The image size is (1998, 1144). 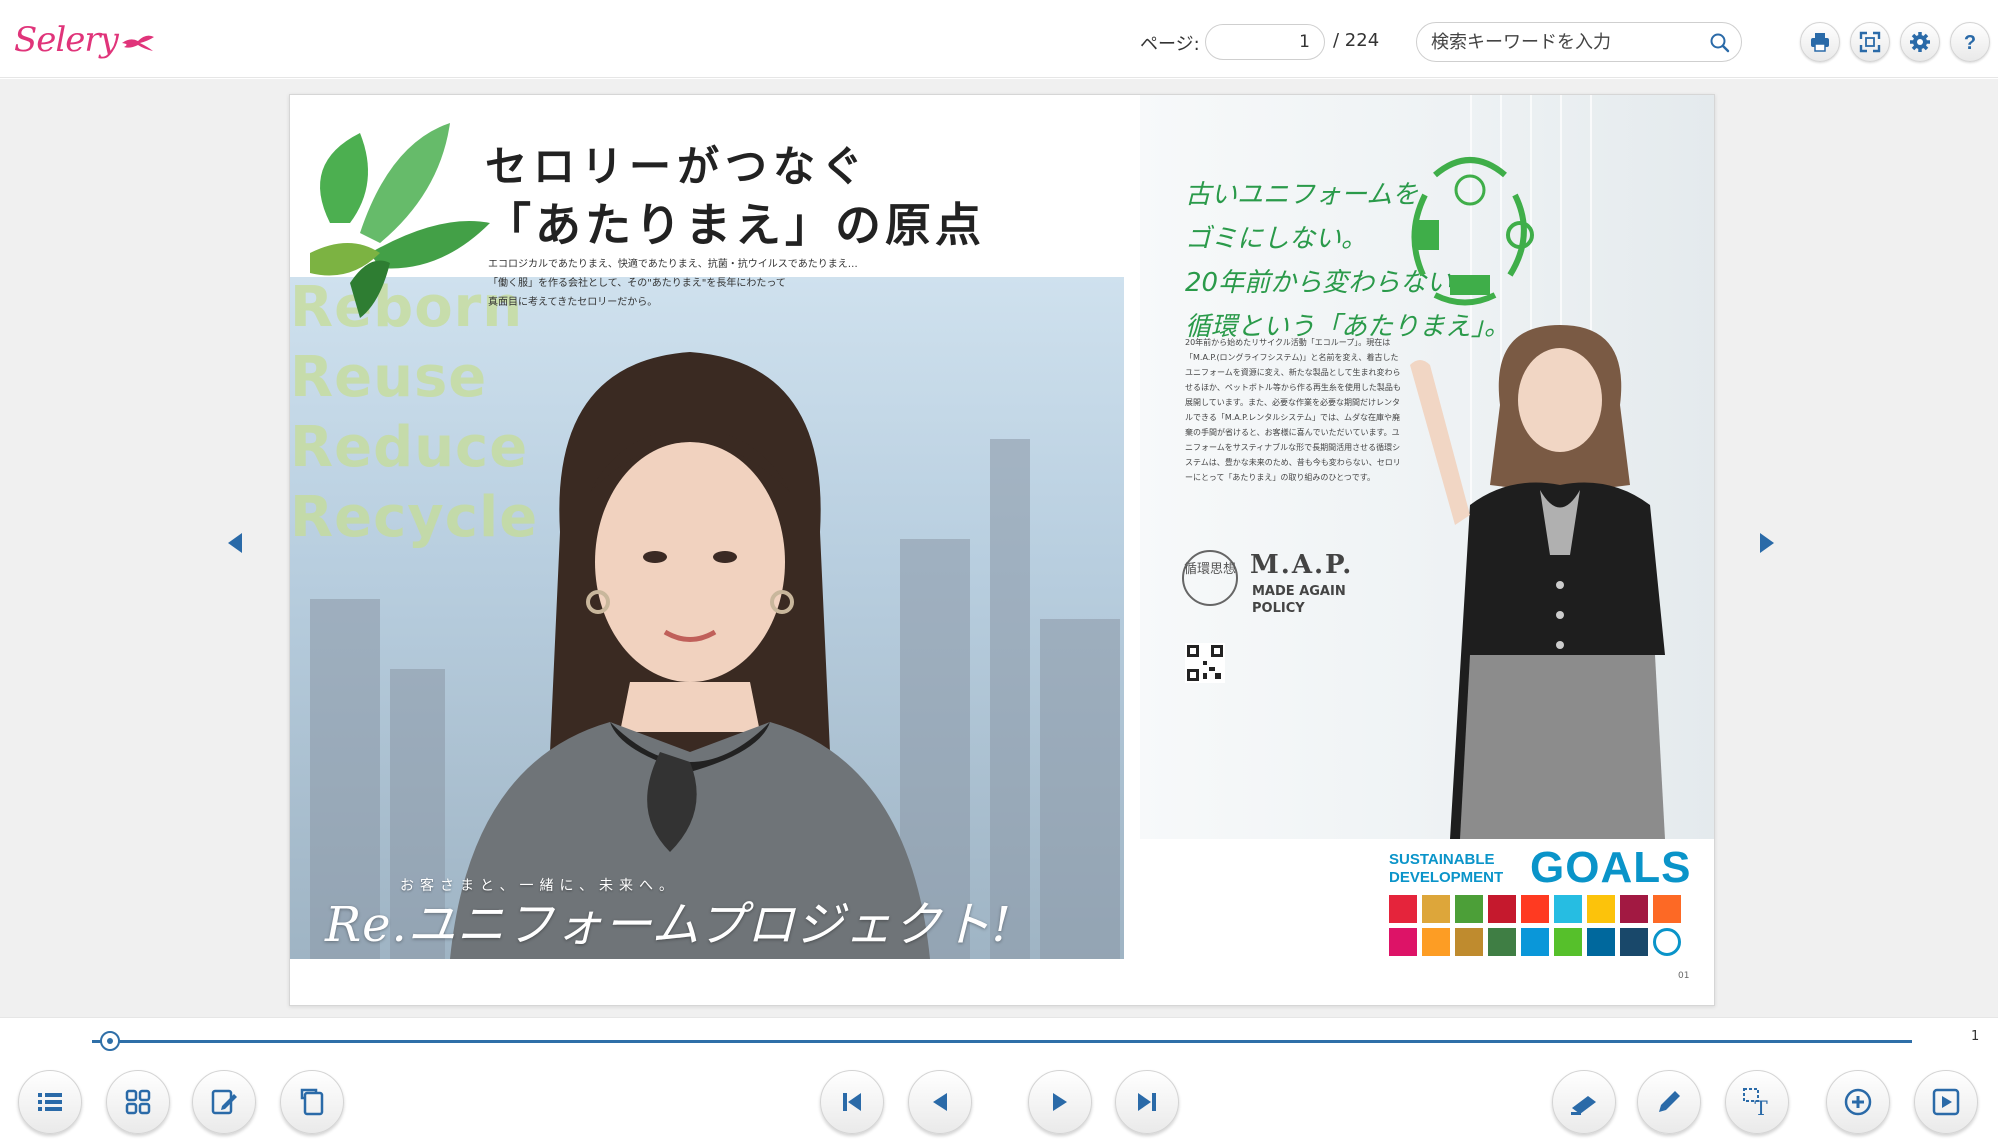 I want to click on model-photo-right, so click(x=1537, y=582).